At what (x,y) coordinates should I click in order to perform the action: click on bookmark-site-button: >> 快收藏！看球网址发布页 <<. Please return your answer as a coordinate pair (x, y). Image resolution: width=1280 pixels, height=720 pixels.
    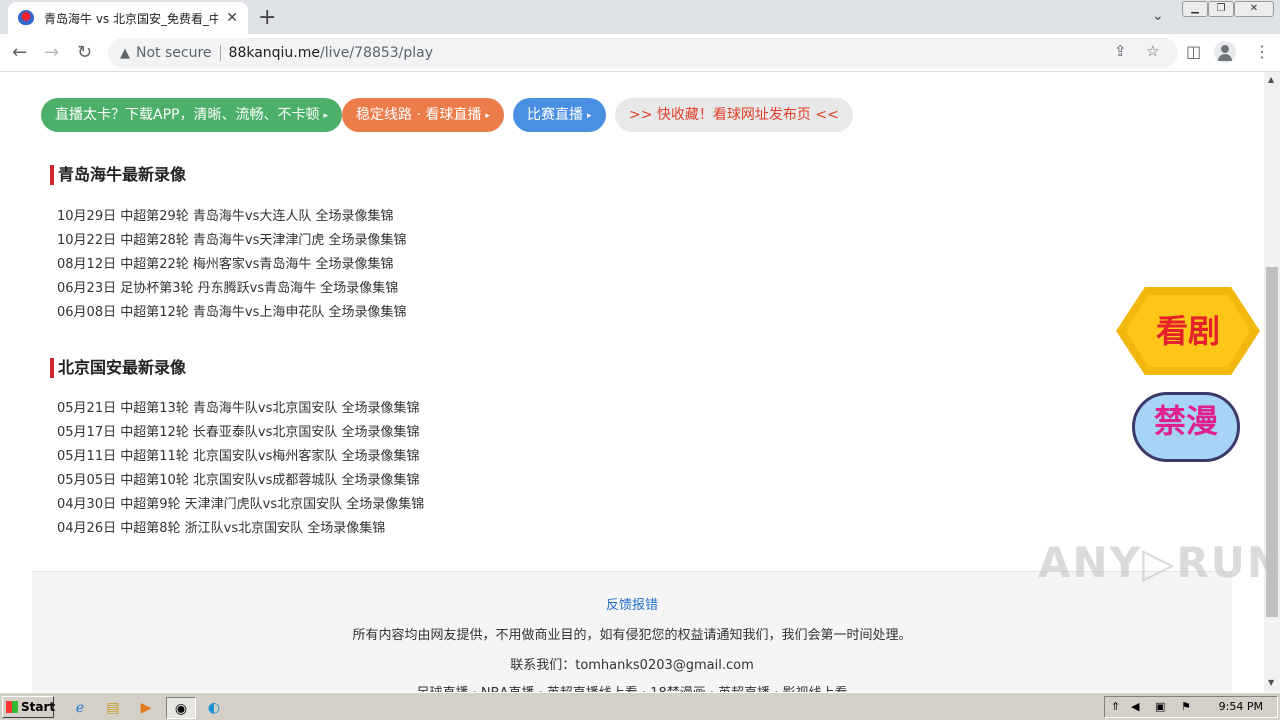
    Looking at the image, I should click on (734, 115).